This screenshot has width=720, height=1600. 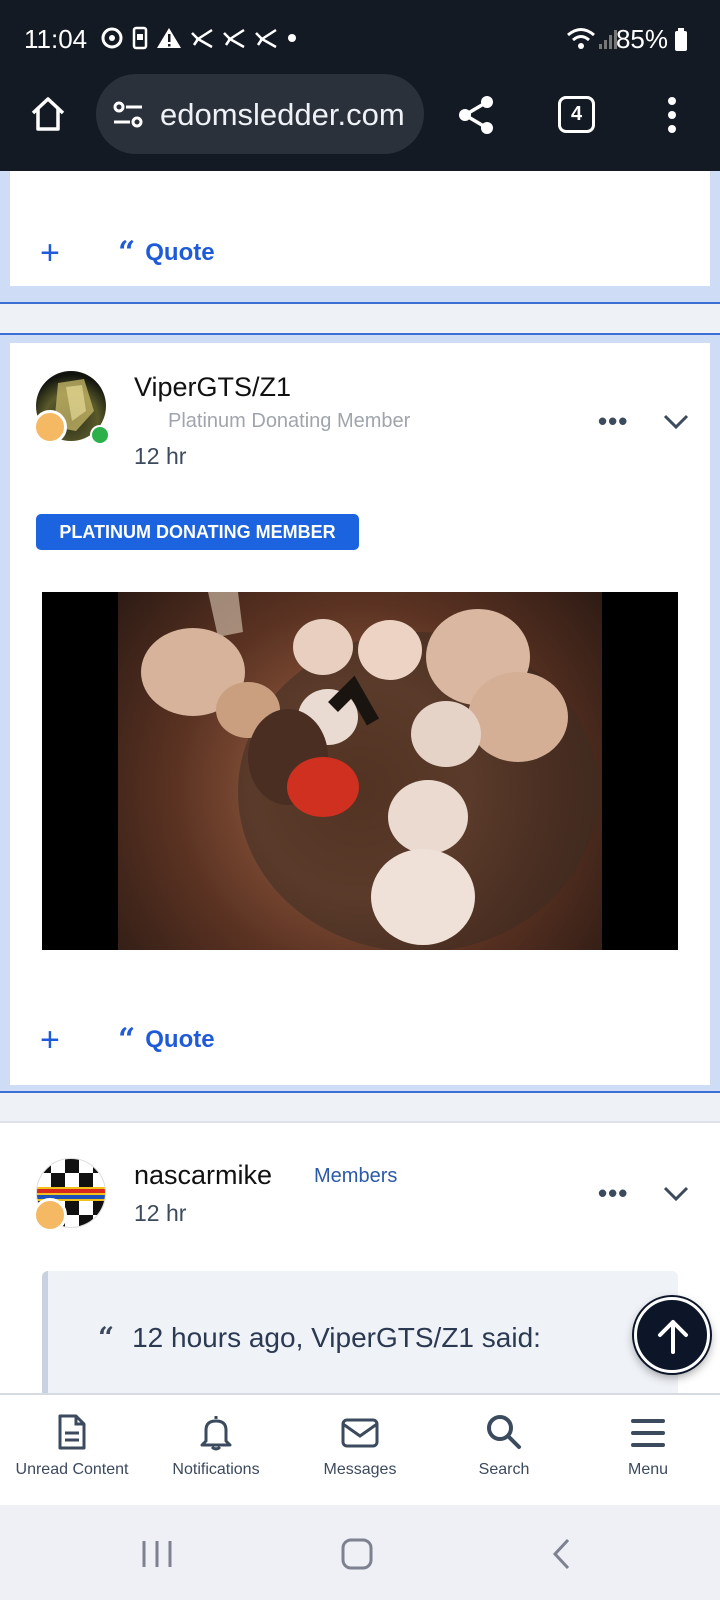 I want to click on nav-label: Notifications, so click(x=216, y=1469).